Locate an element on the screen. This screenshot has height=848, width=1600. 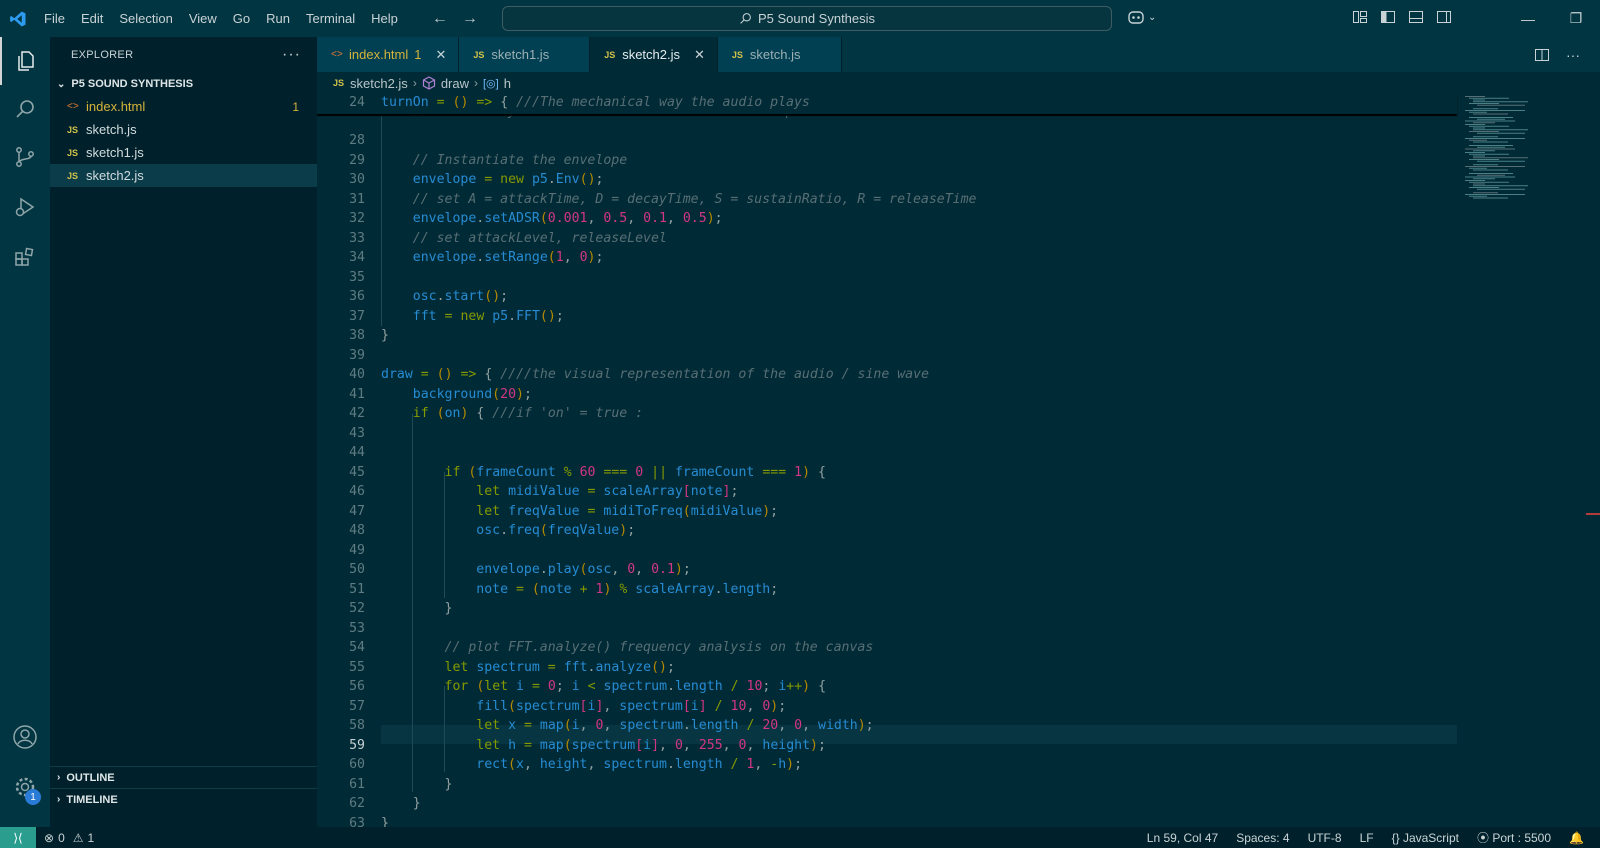
bell-icon: 🔔 is located at coordinates (1576, 838).